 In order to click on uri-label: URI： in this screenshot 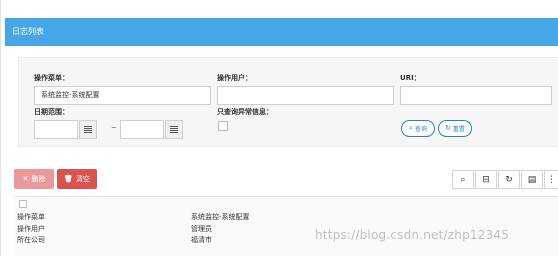, I will do `click(410, 78)`.